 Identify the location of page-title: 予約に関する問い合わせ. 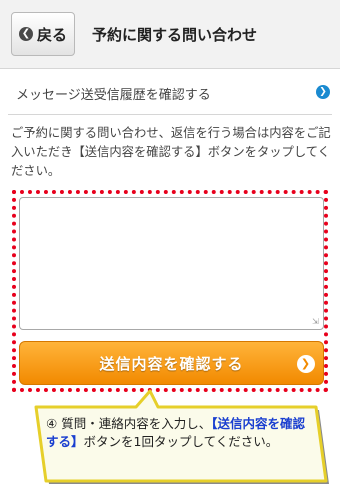
(175, 35).